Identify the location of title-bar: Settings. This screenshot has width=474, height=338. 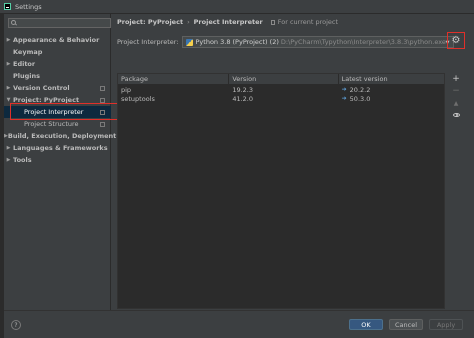
(237, 7).